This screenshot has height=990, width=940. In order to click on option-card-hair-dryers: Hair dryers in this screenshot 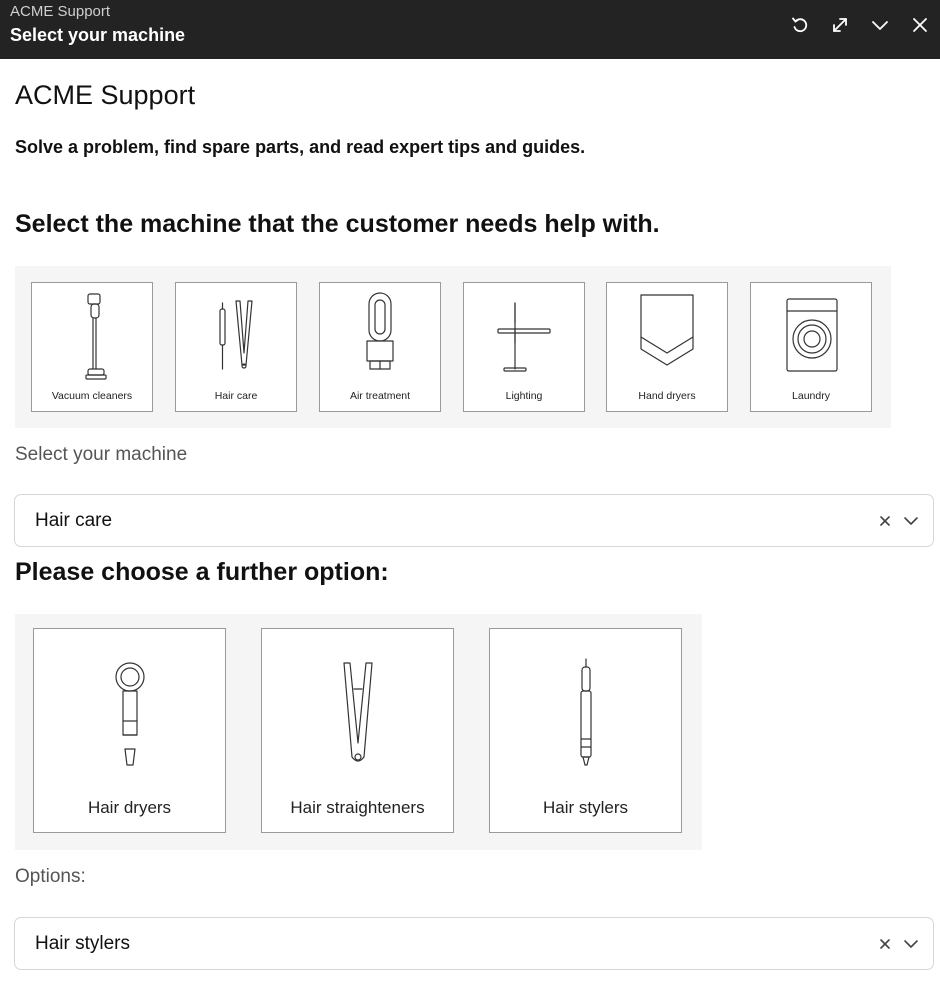, I will do `click(129, 730)`.